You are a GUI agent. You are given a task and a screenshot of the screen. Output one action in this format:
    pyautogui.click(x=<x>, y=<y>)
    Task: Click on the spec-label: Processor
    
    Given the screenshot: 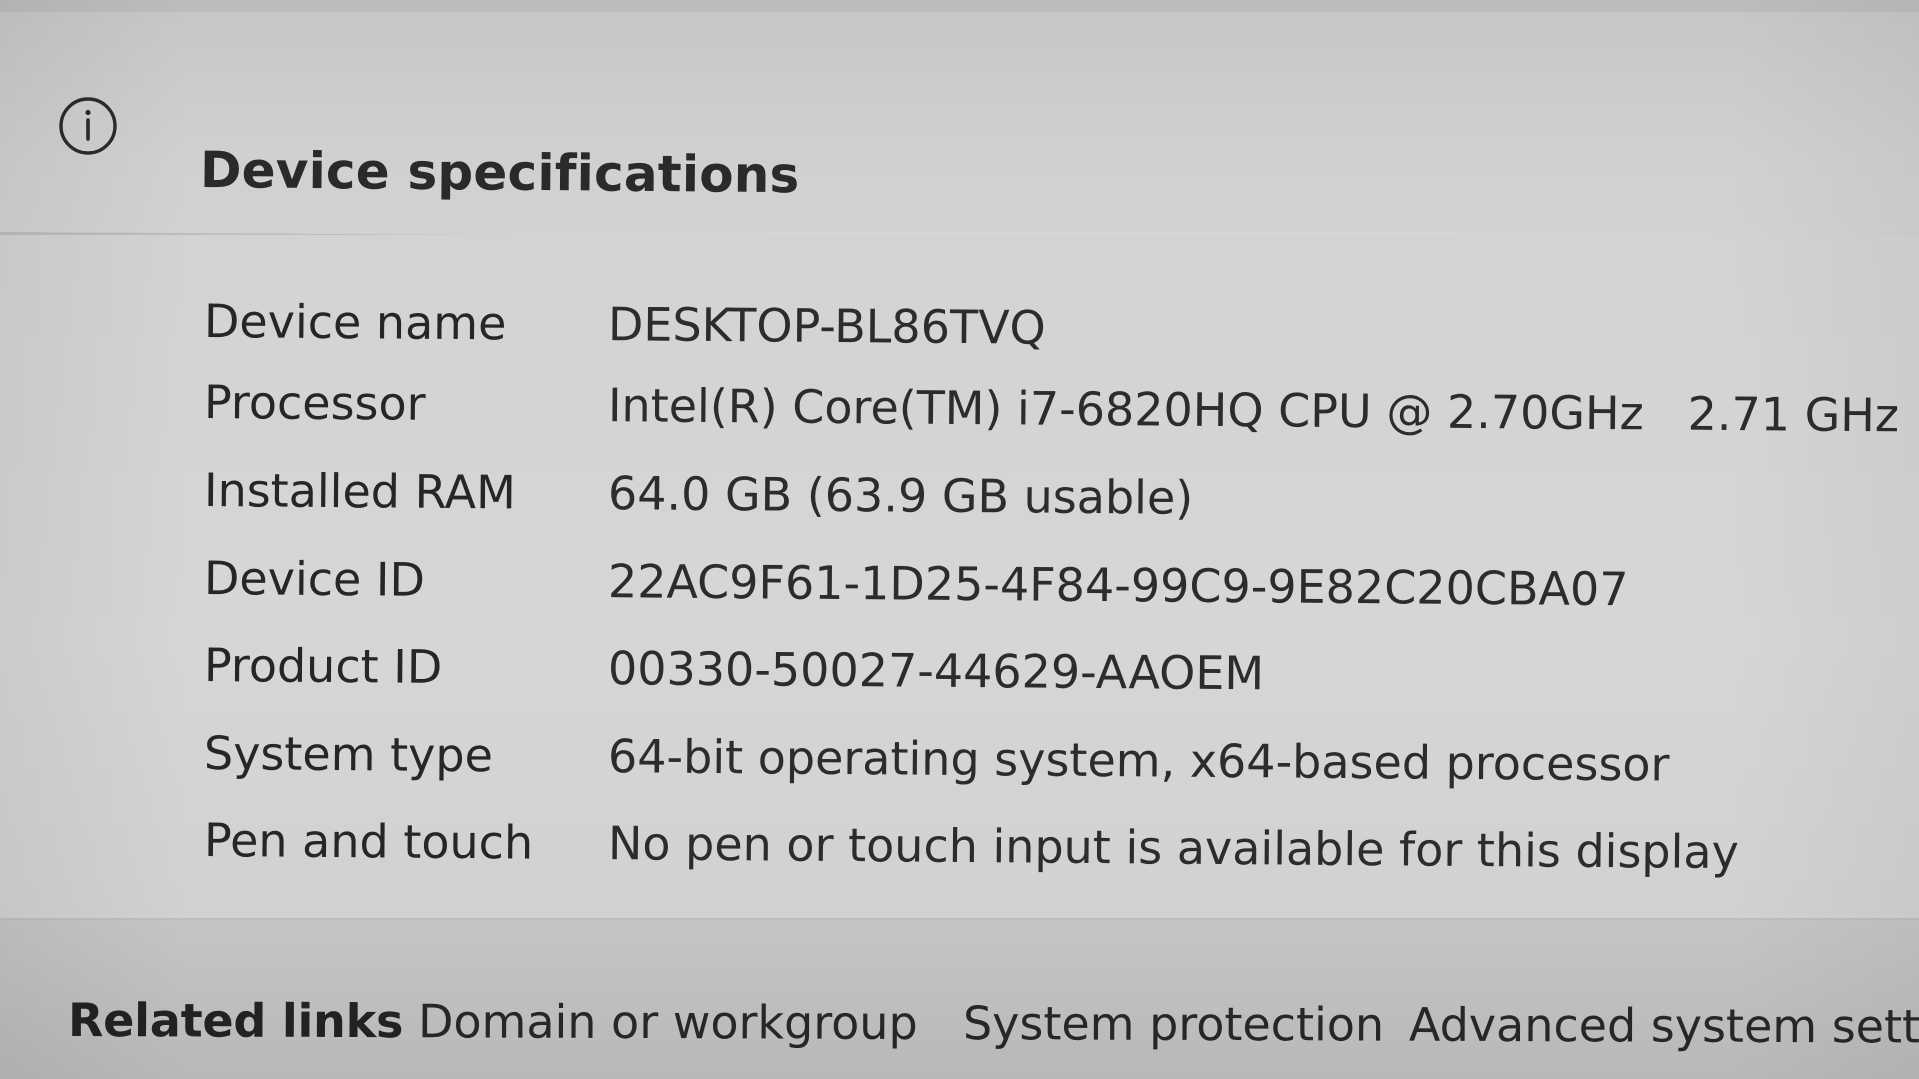 What is the action you would take?
    pyautogui.click(x=314, y=403)
    